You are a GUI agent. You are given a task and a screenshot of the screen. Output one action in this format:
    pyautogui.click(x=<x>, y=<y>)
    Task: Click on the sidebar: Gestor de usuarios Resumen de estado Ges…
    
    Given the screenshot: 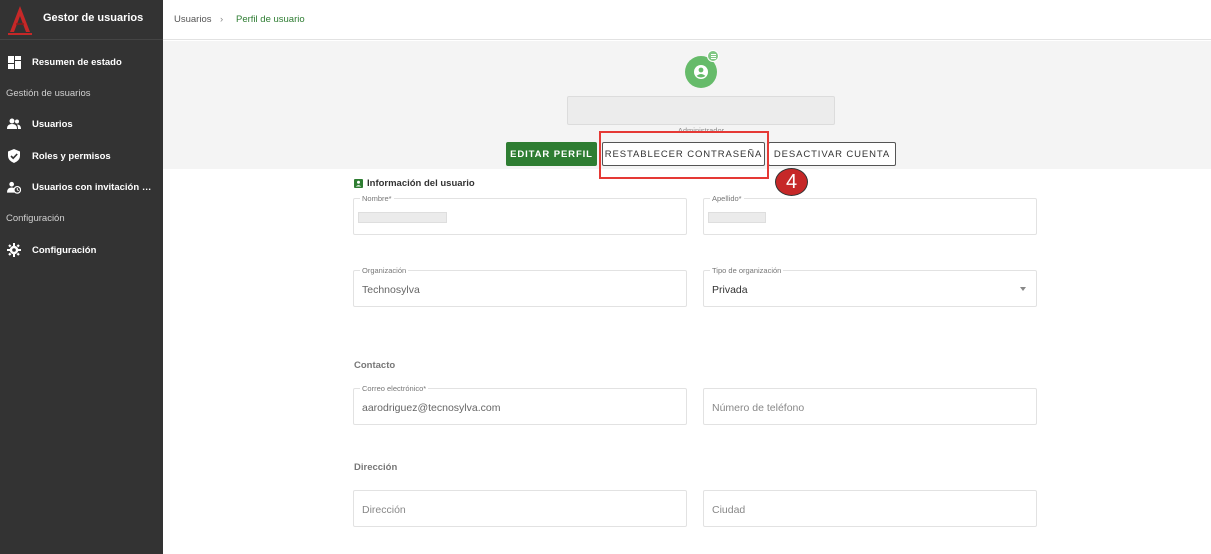 What is the action you would take?
    pyautogui.click(x=81, y=277)
    